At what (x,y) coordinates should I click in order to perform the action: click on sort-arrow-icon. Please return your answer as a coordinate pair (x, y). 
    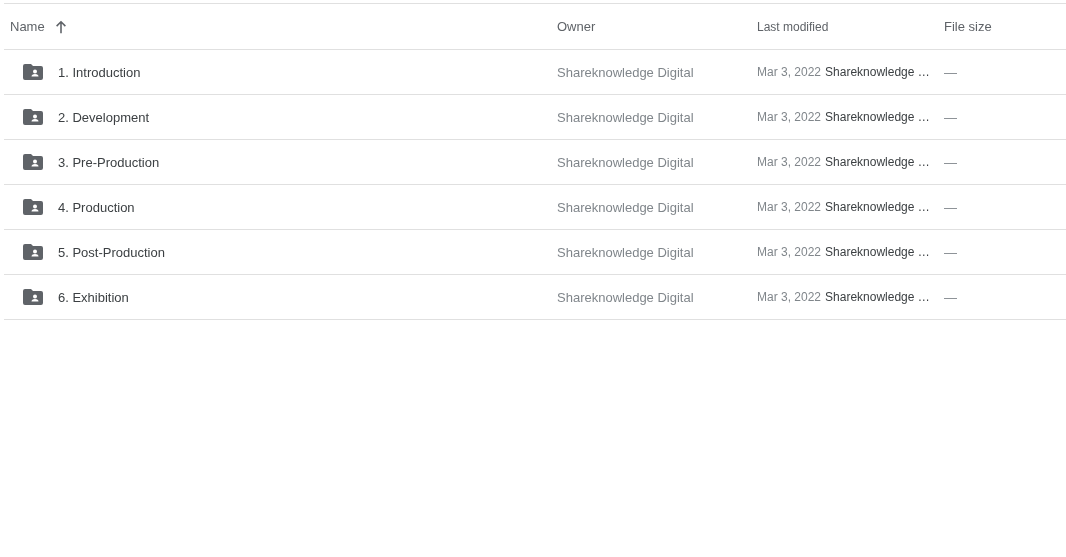
    Looking at the image, I should click on (60, 26).